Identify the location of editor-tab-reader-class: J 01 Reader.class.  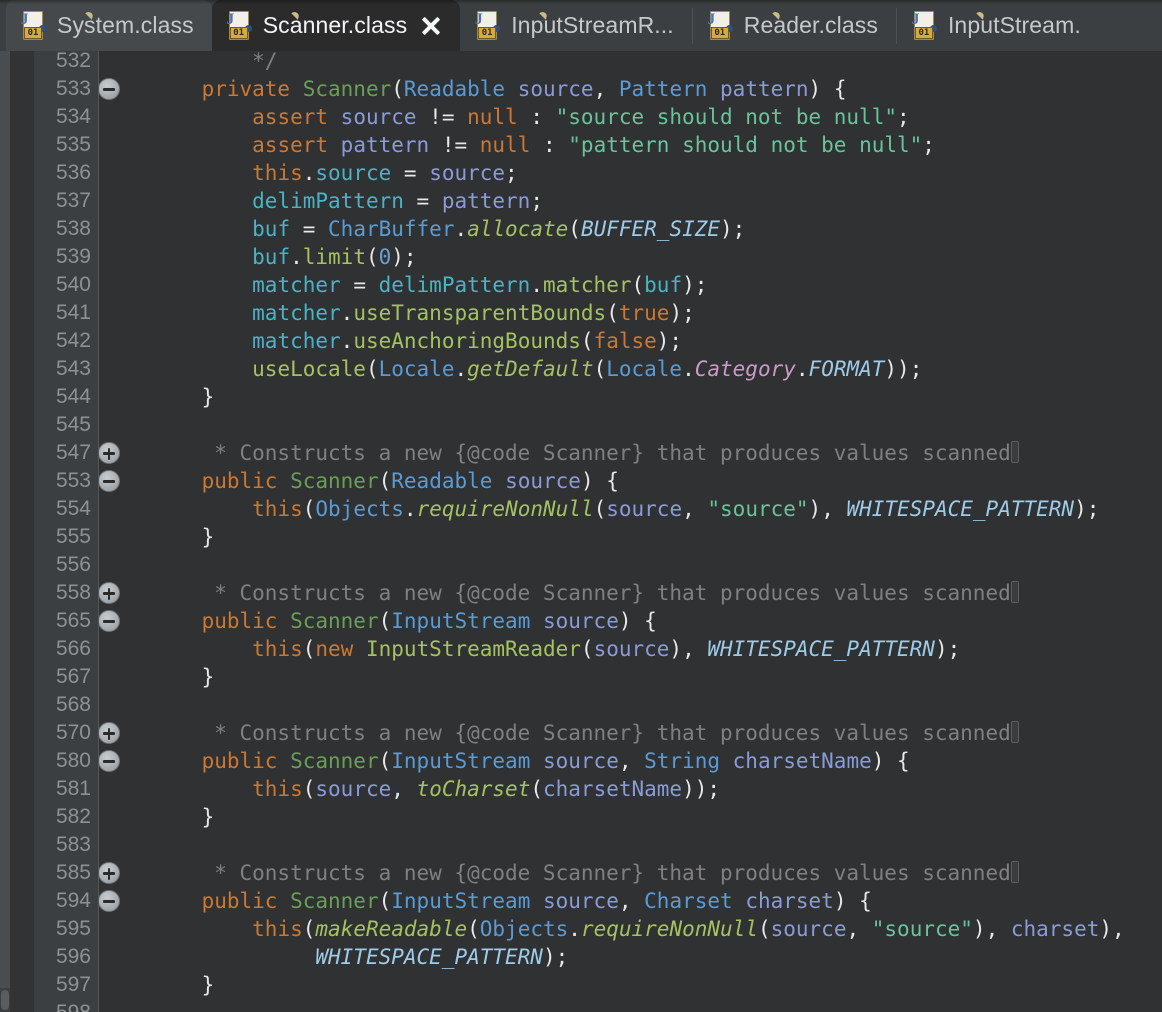
(794, 25).